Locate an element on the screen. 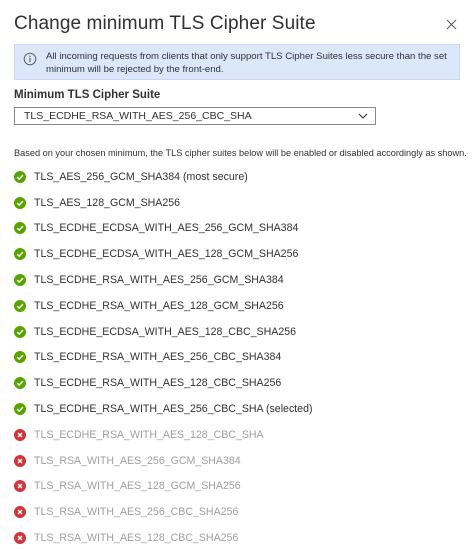 The height and width of the screenshot is (549, 474). cipher-suite-item: TLS_ECDHE_ECDSA_WITH_AES_128_CBC_SHA256 is located at coordinates (234, 332).